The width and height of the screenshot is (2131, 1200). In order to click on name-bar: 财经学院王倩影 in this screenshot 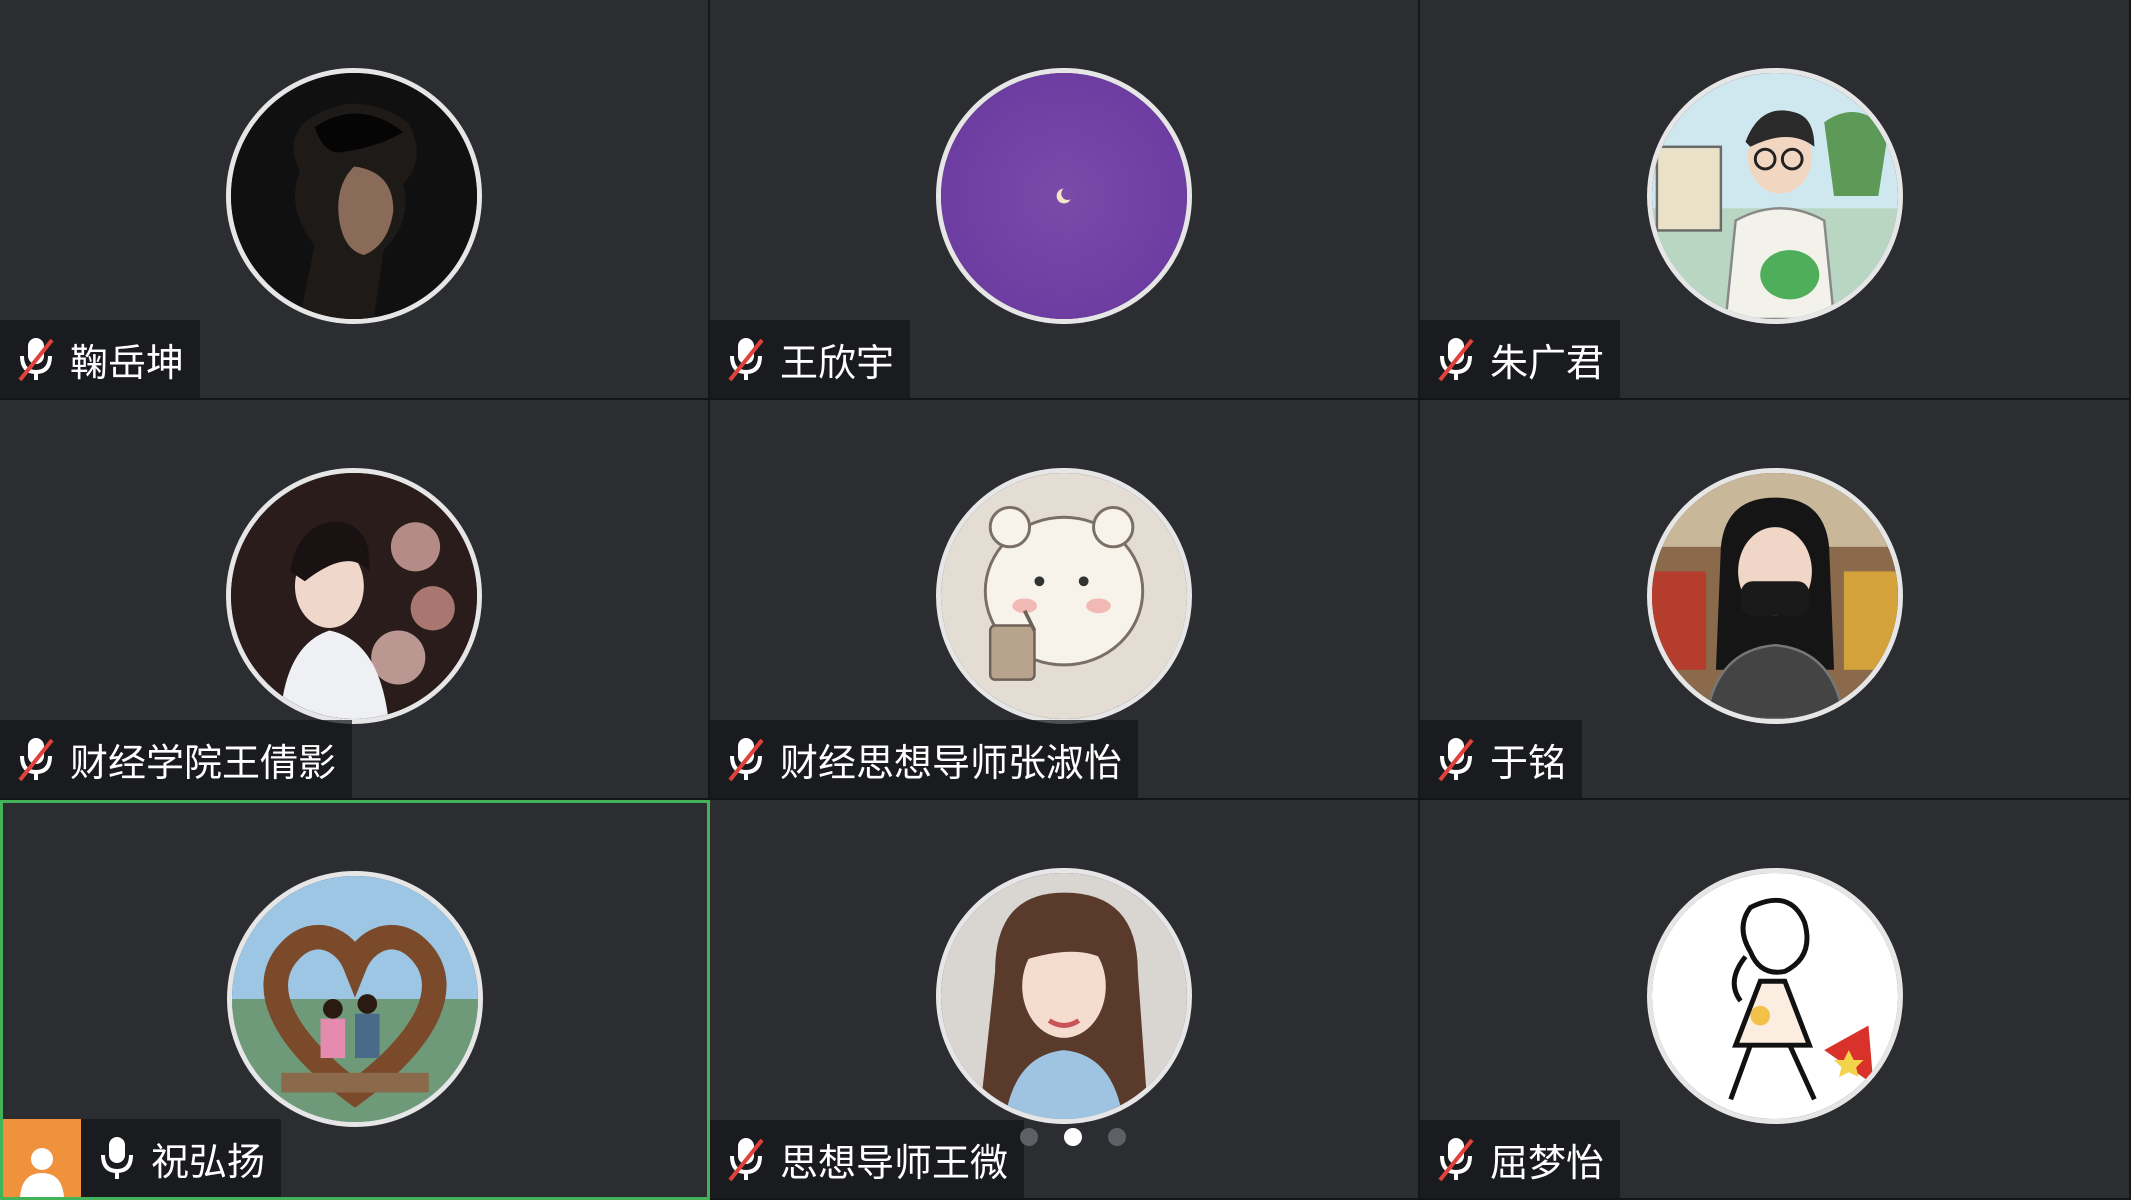, I will do `click(176, 759)`.